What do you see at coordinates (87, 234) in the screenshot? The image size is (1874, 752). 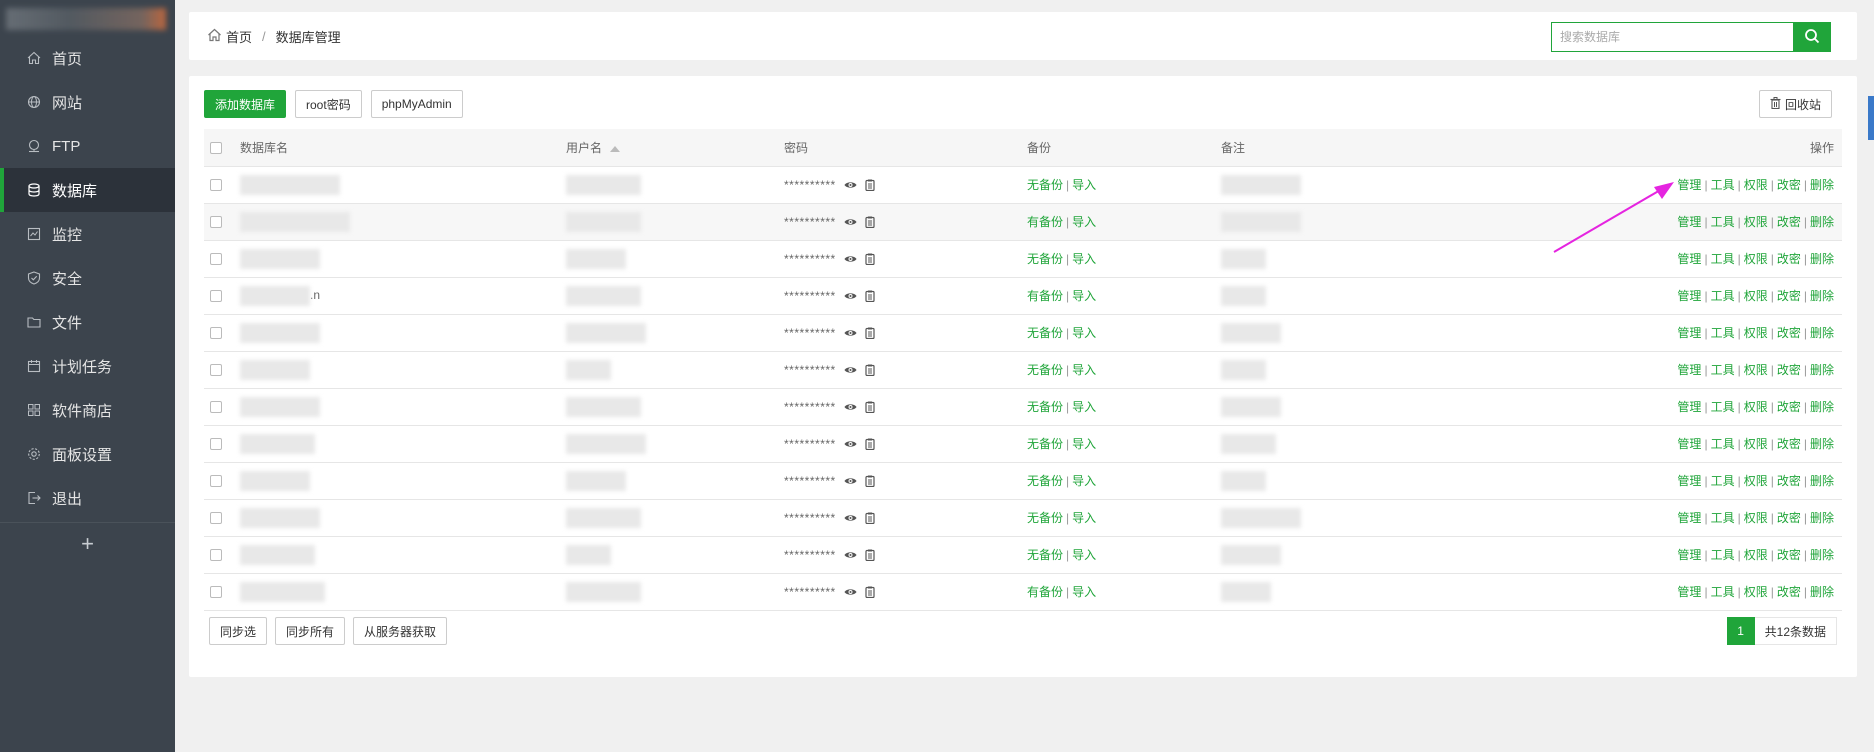 I see `sidebar-item-4: 监控` at bounding box center [87, 234].